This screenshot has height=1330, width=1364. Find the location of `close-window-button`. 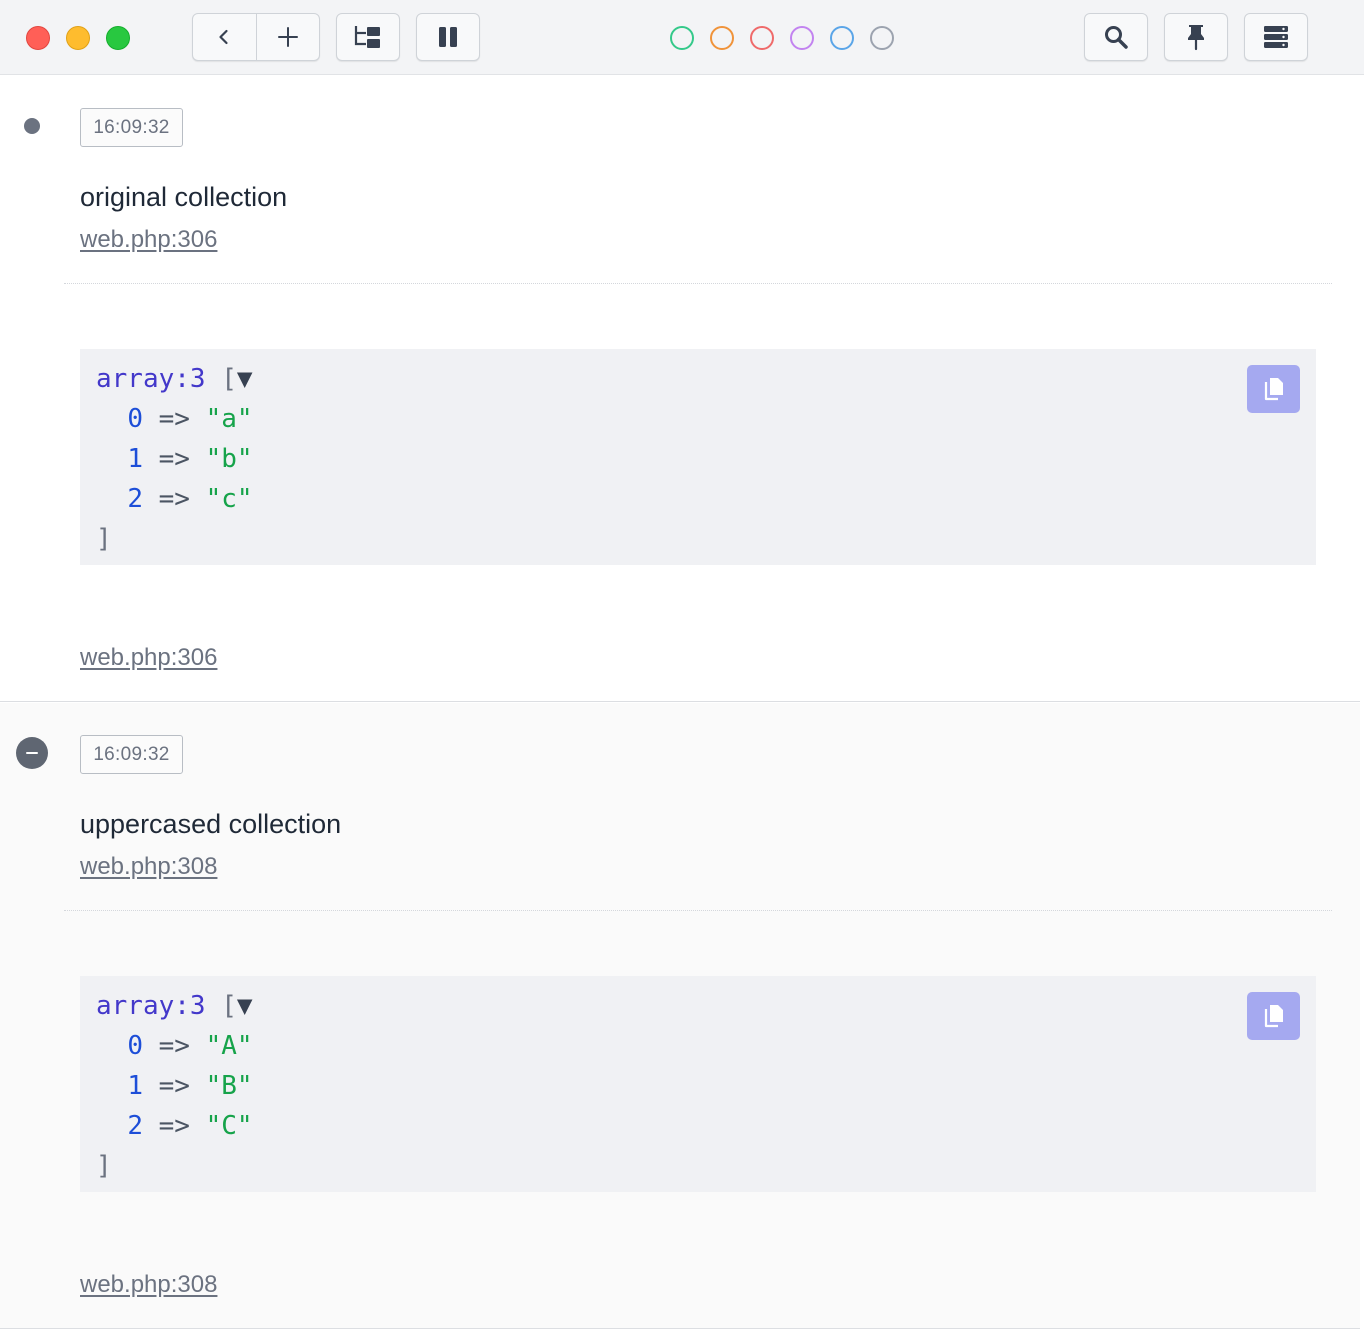

close-window-button is located at coordinates (38, 38).